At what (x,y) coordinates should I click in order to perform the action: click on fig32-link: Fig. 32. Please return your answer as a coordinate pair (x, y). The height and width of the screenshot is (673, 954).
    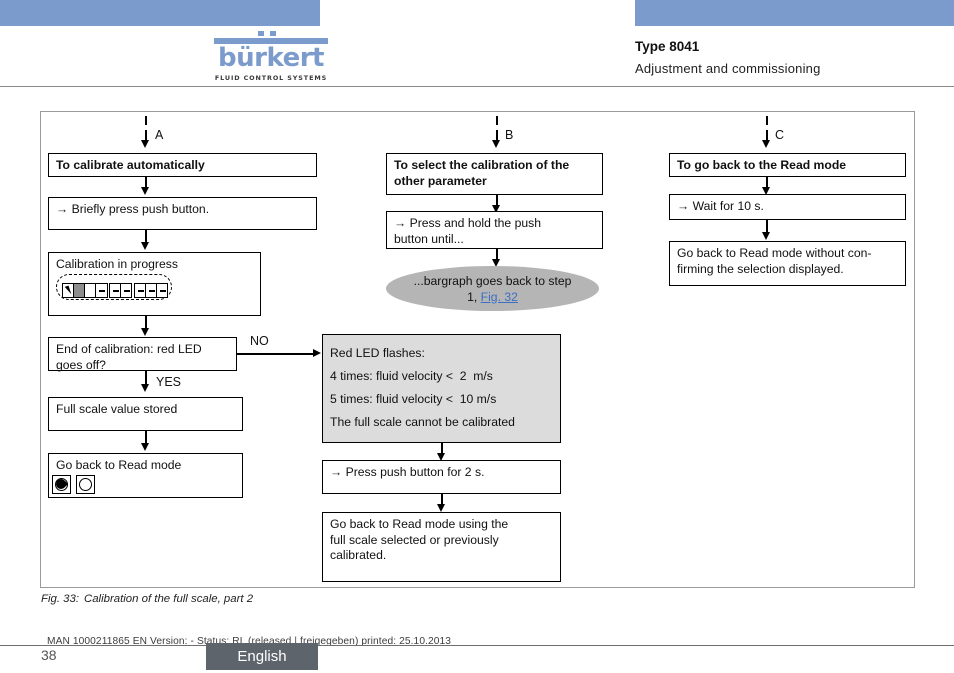
    Looking at the image, I should click on (499, 297).